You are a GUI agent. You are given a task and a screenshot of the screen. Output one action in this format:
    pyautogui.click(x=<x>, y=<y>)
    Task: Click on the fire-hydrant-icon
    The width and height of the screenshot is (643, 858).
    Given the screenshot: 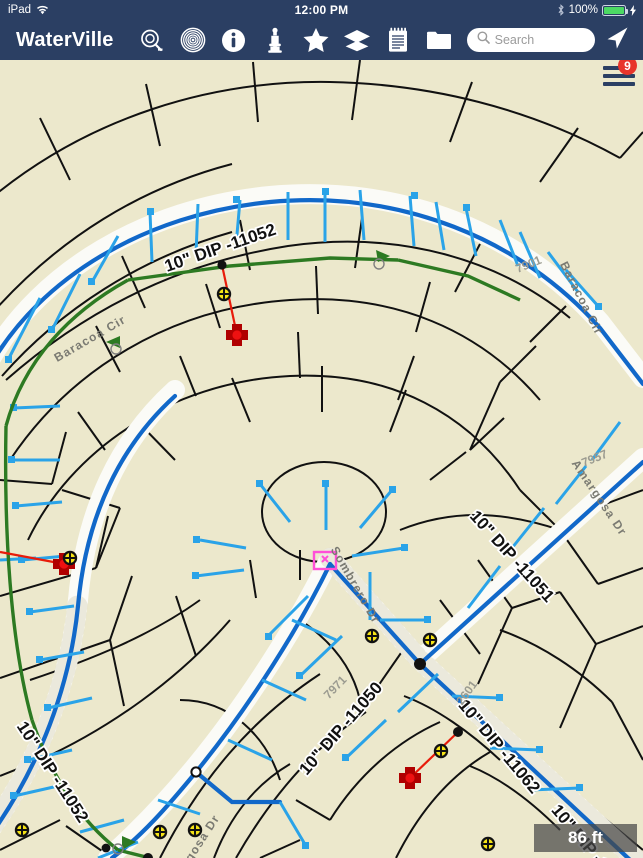 What is the action you would take?
    pyautogui.click(x=275, y=40)
    